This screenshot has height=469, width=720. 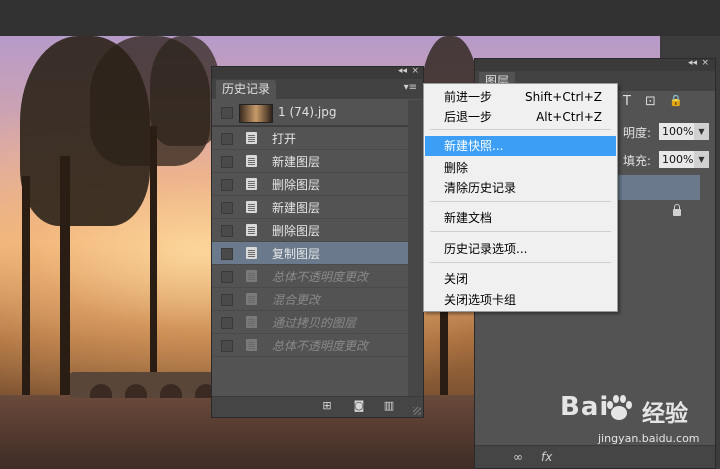 I want to click on fill-dropdown-icon: ▼, so click(x=701, y=159).